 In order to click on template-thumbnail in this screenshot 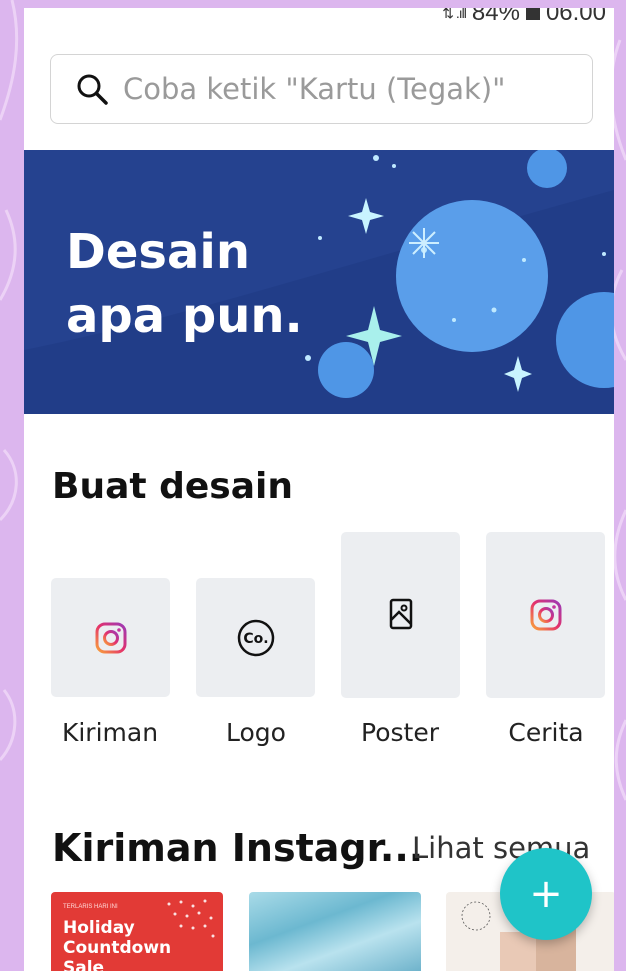, I will do `click(335, 931)`.